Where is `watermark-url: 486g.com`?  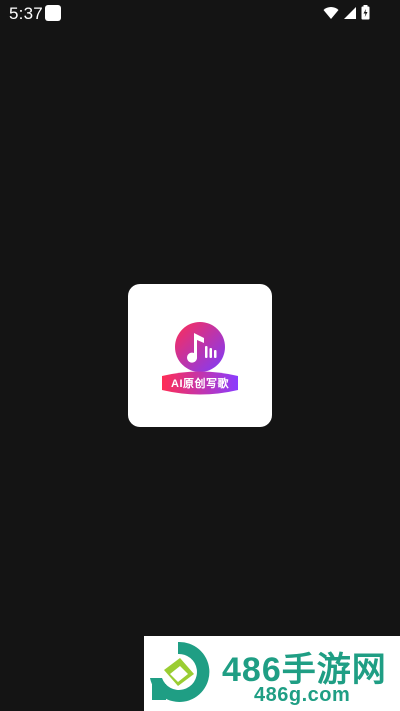 watermark-url: 486g.com is located at coordinates (302, 695).